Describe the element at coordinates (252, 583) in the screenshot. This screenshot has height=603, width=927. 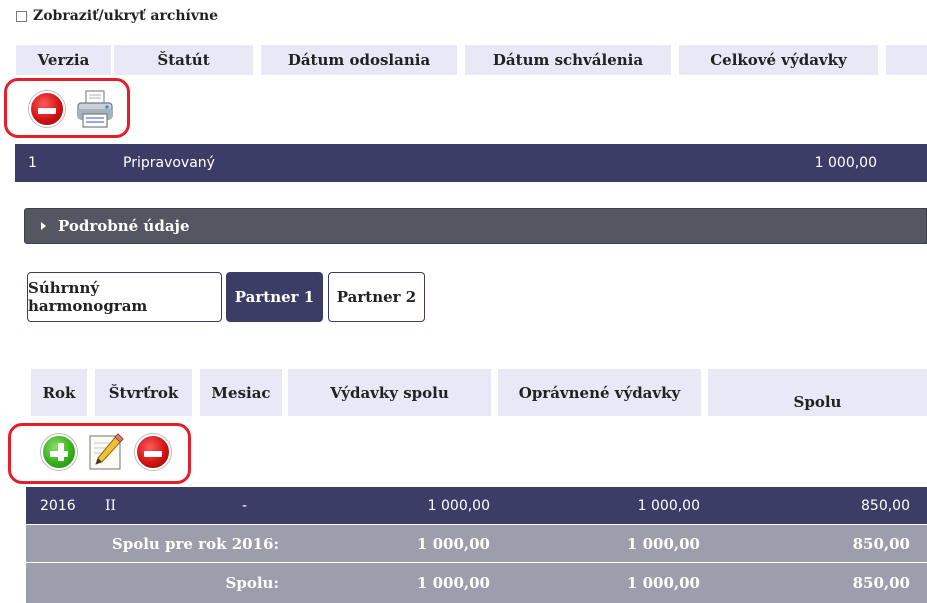
I see `grand-total-label: Spolu:` at that location.